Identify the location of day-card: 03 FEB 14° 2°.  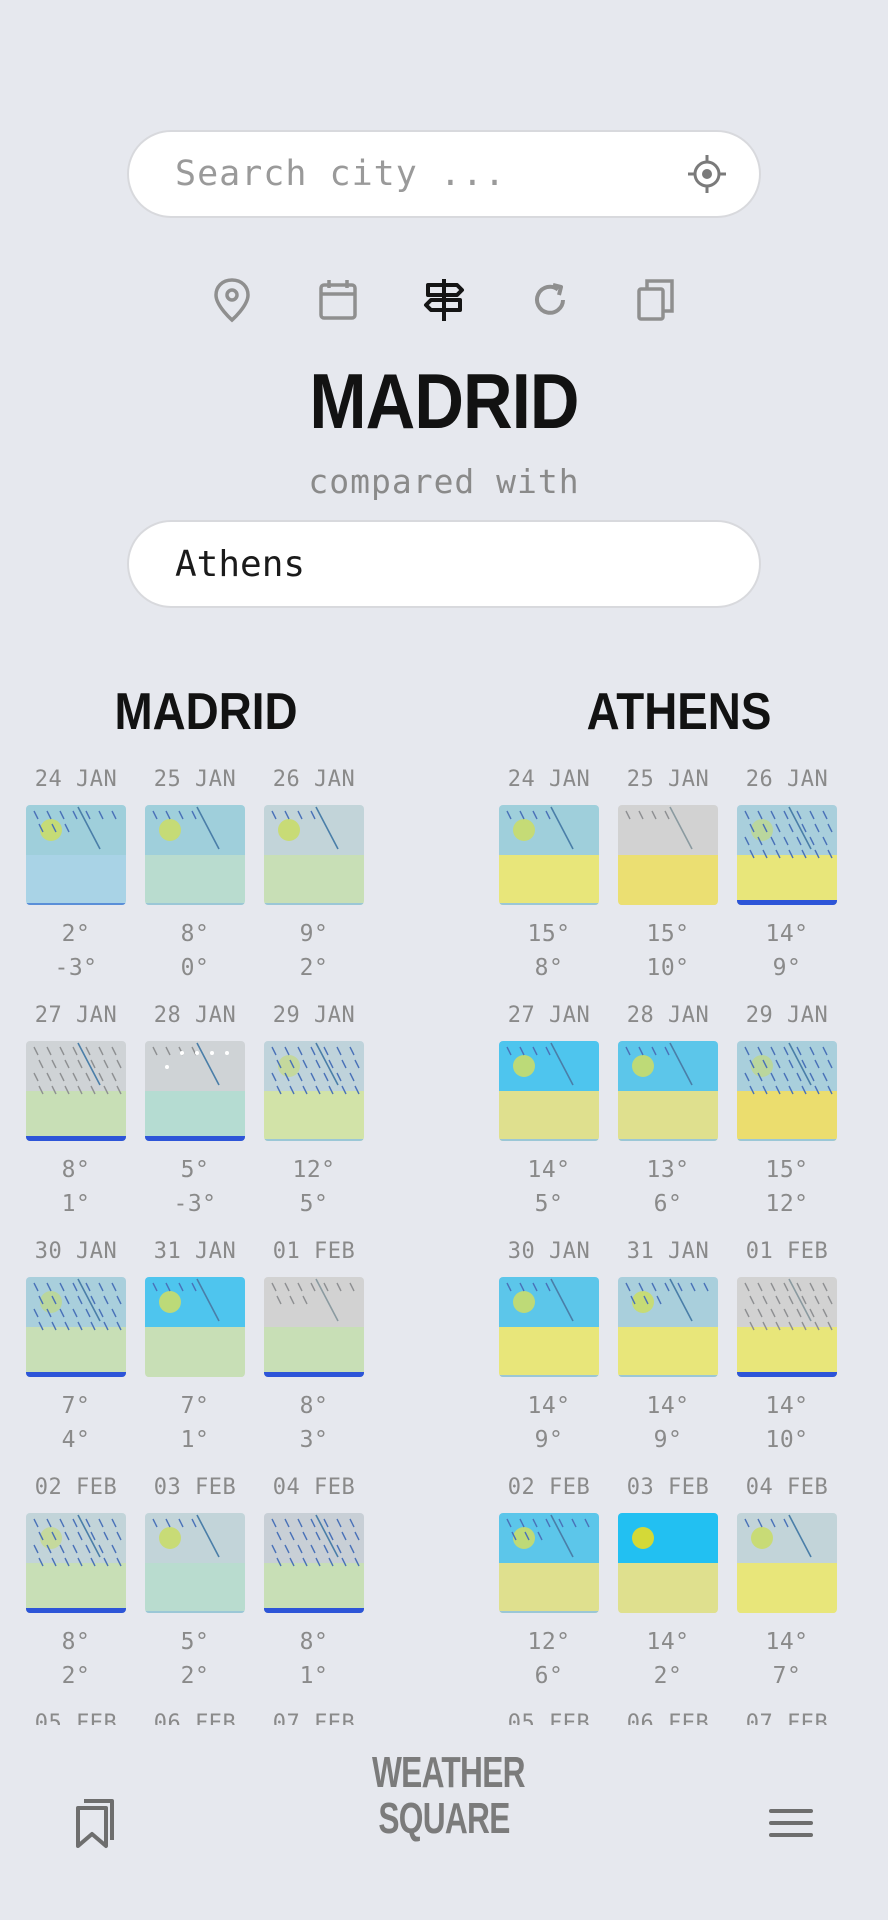
(668, 1583).